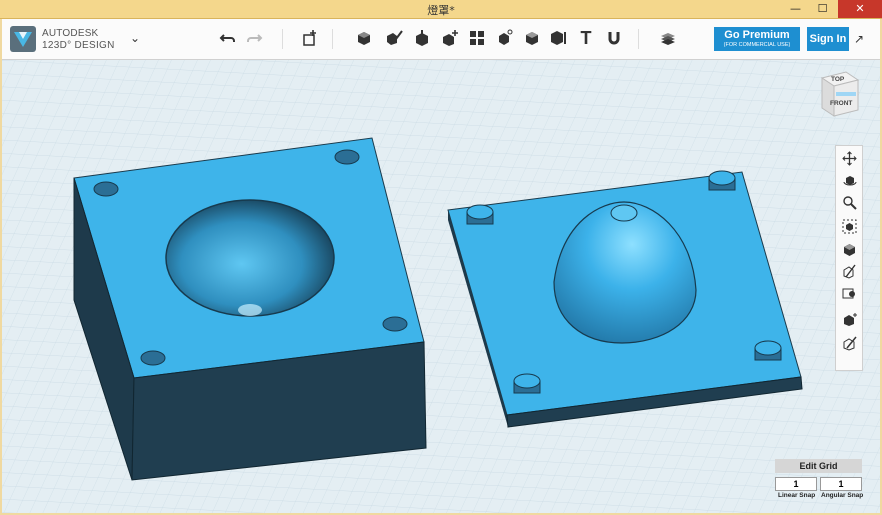 The width and height of the screenshot is (882, 515). I want to click on premium-sub-label: (FOR COMMERCIAL USE), so click(757, 45).